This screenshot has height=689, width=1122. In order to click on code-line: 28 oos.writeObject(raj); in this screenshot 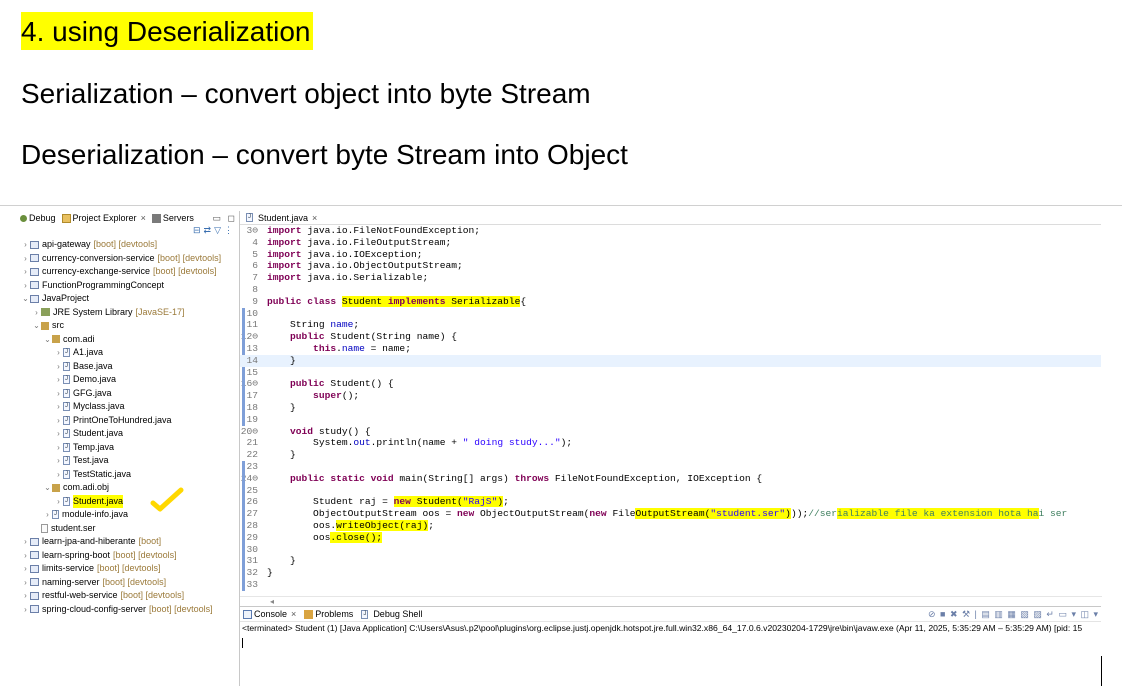, I will do `click(670, 525)`.